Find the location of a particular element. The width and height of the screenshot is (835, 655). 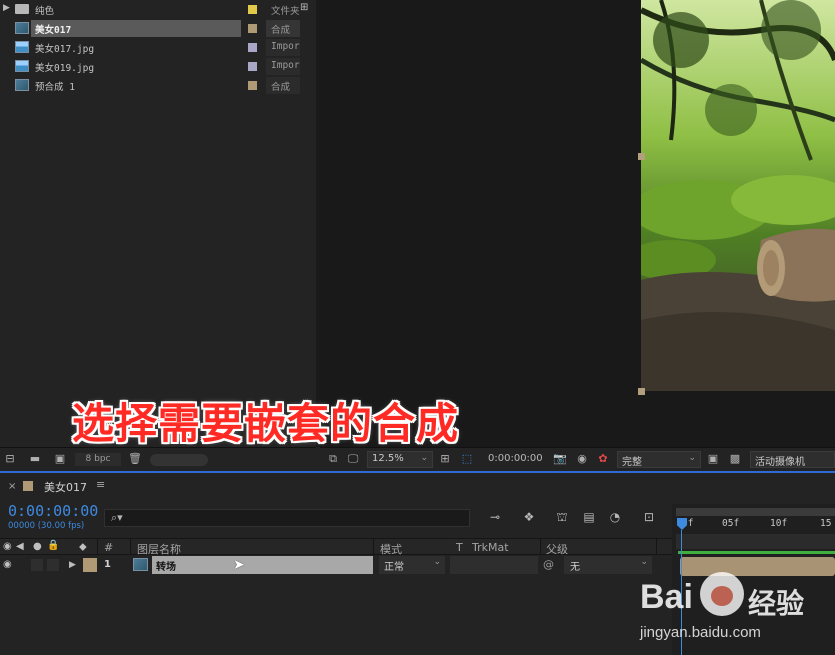

draft-3d-icon: ❖ is located at coordinates (529, 517).